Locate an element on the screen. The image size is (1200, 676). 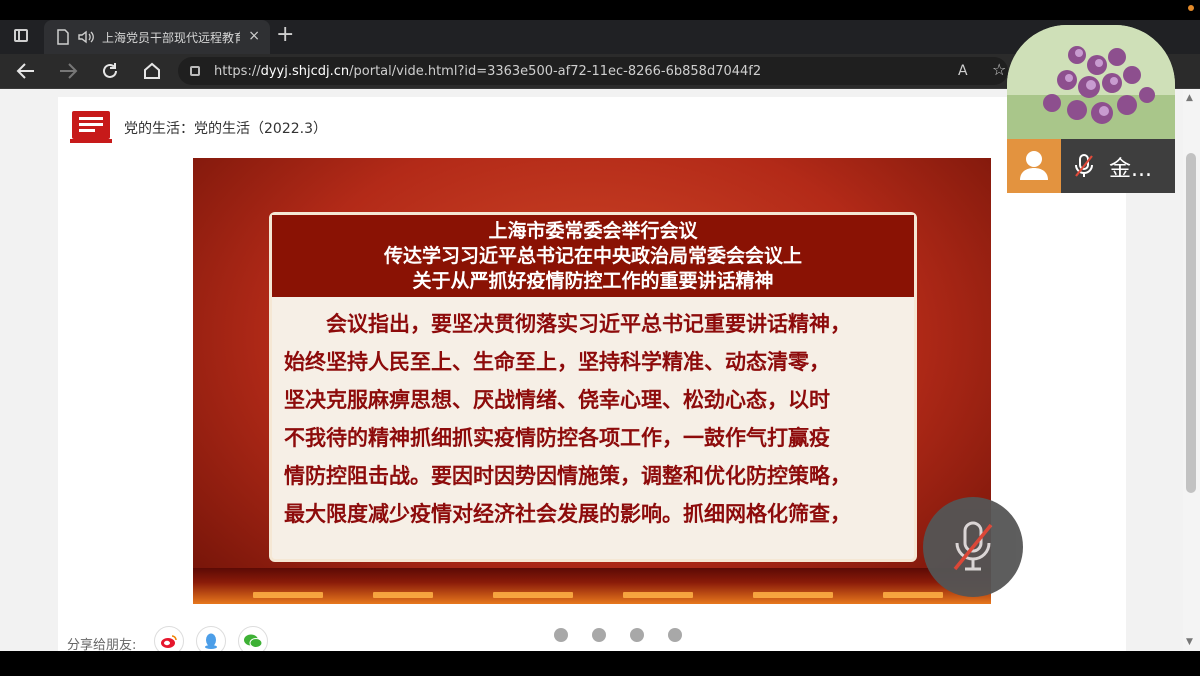
page-scrollbar: ▲ ▼ is located at coordinates (1191, 370).